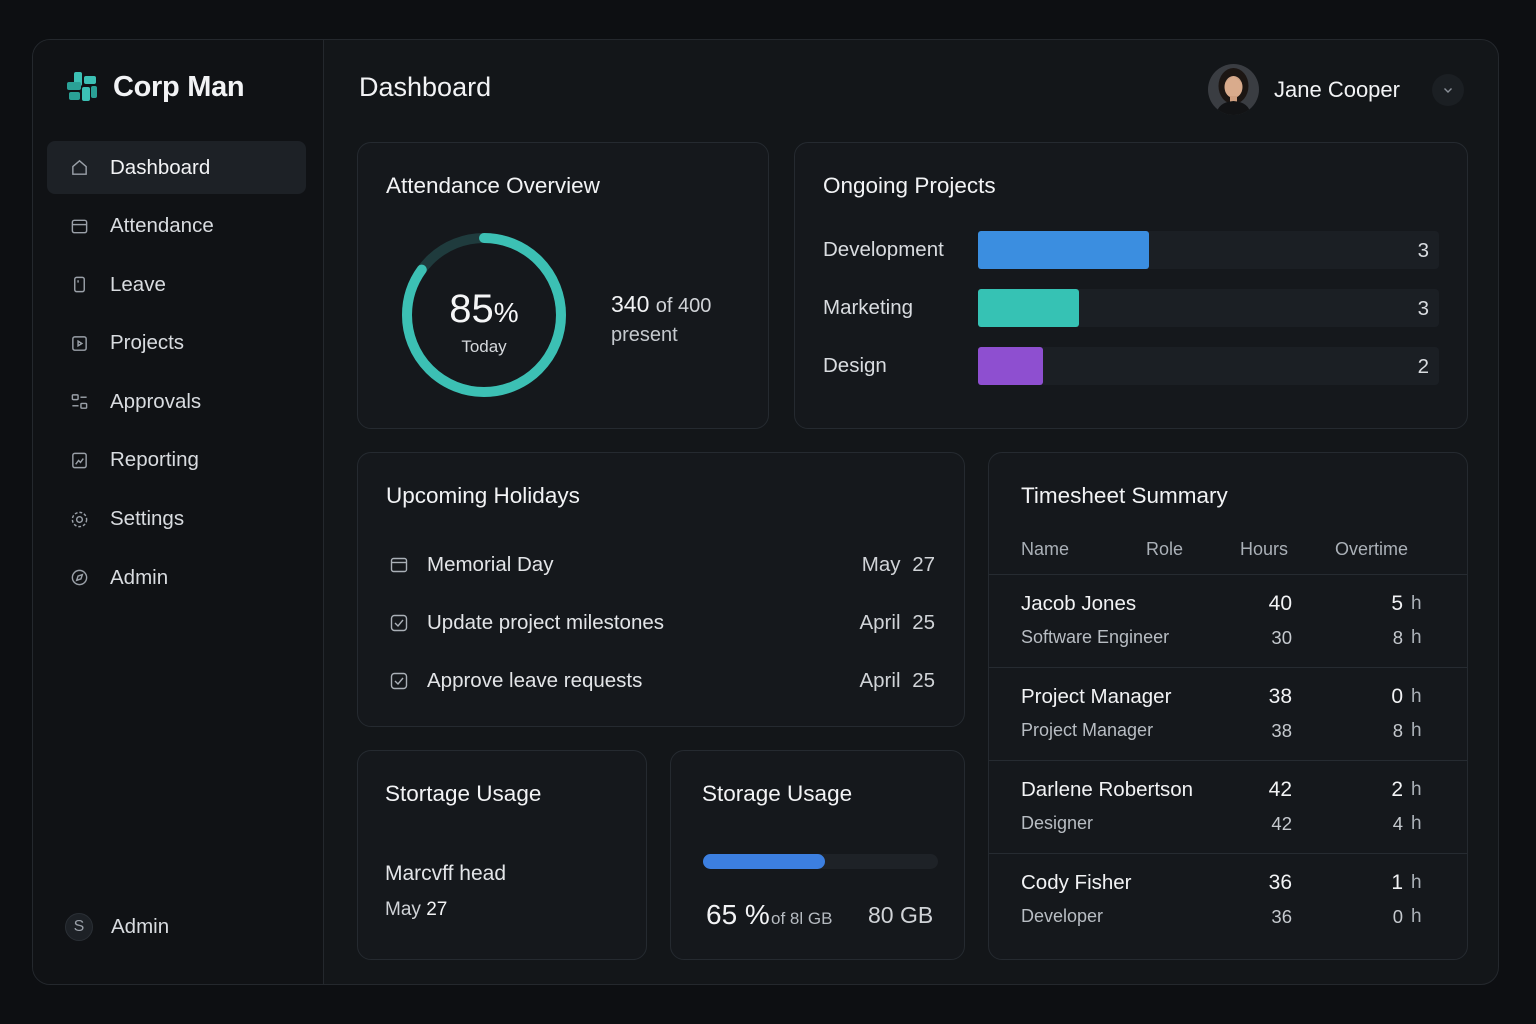 The width and height of the screenshot is (1536, 1024). What do you see at coordinates (1208, 366) in the screenshot?
I see `project-bar-track: 2` at bounding box center [1208, 366].